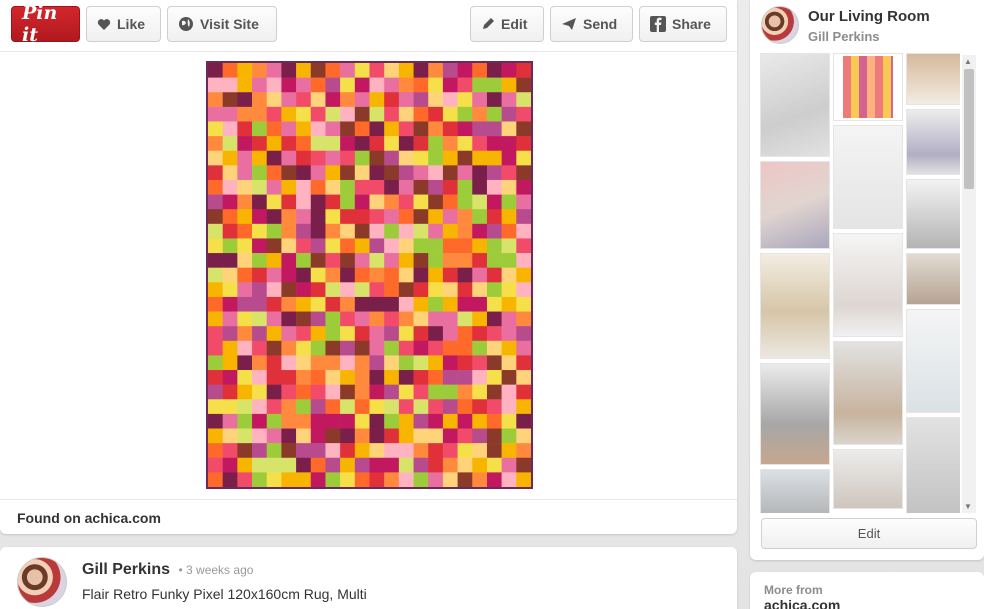 This screenshot has width=984, height=609. What do you see at coordinates (867, 590) in the screenshot?
I see `more-from-card: More from achica.com` at bounding box center [867, 590].